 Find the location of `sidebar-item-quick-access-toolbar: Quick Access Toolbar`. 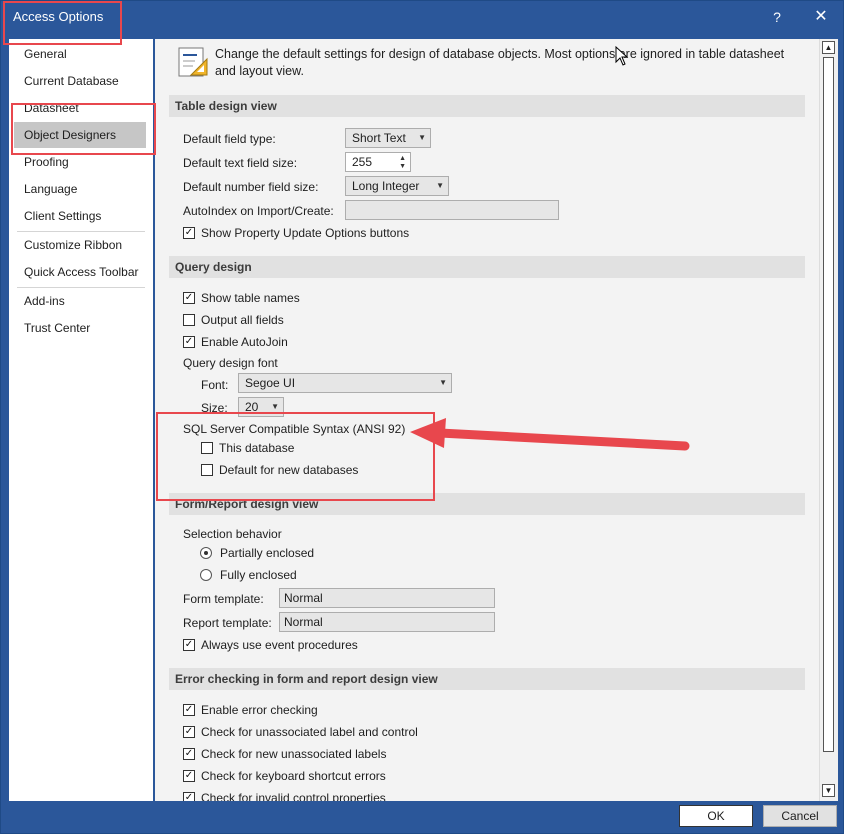

sidebar-item-quick-access-toolbar: Quick Access Toolbar is located at coordinates (81, 272).